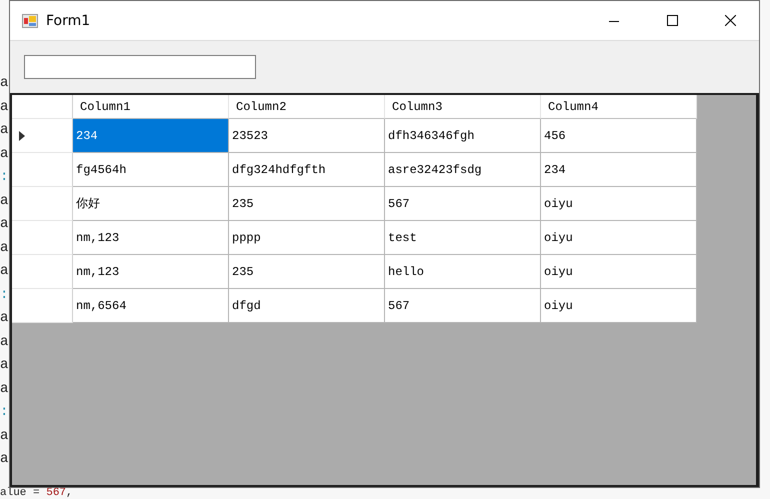 This screenshot has height=499, width=770. Describe the element at coordinates (463, 136) in the screenshot. I see `table-cell: dfh346346fgh` at that location.